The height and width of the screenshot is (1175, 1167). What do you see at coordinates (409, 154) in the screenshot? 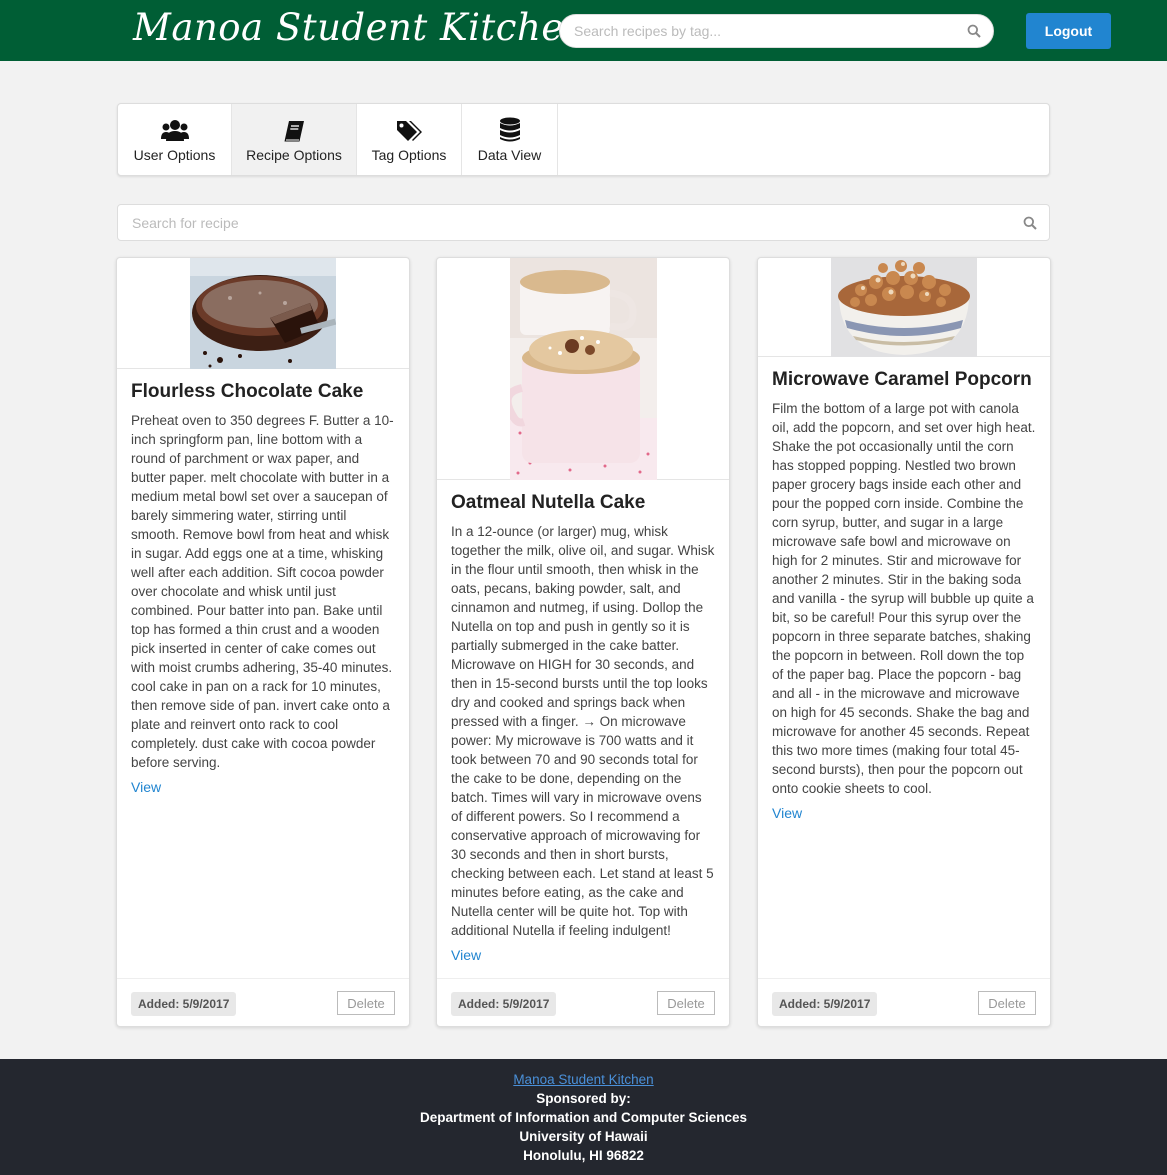
I see `tab-tag-options-label: Tag Options` at bounding box center [409, 154].